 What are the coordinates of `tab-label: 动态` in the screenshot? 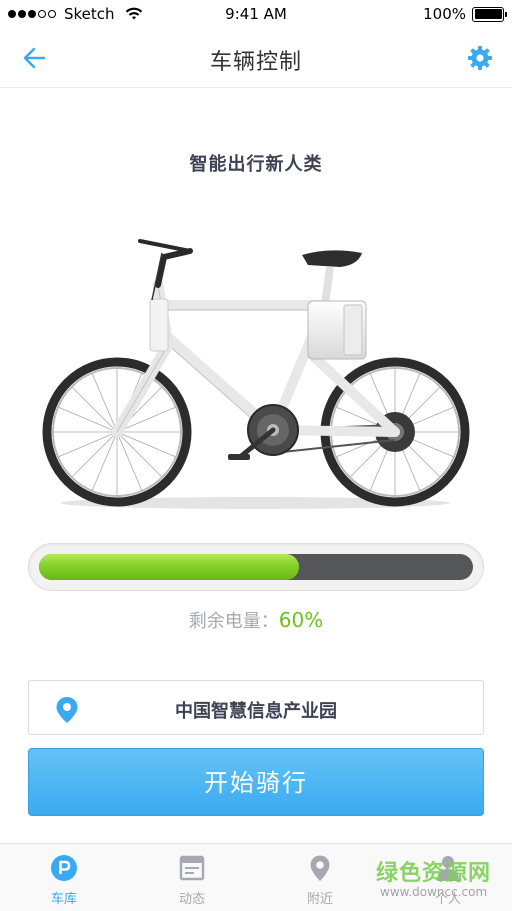 It's located at (191, 899).